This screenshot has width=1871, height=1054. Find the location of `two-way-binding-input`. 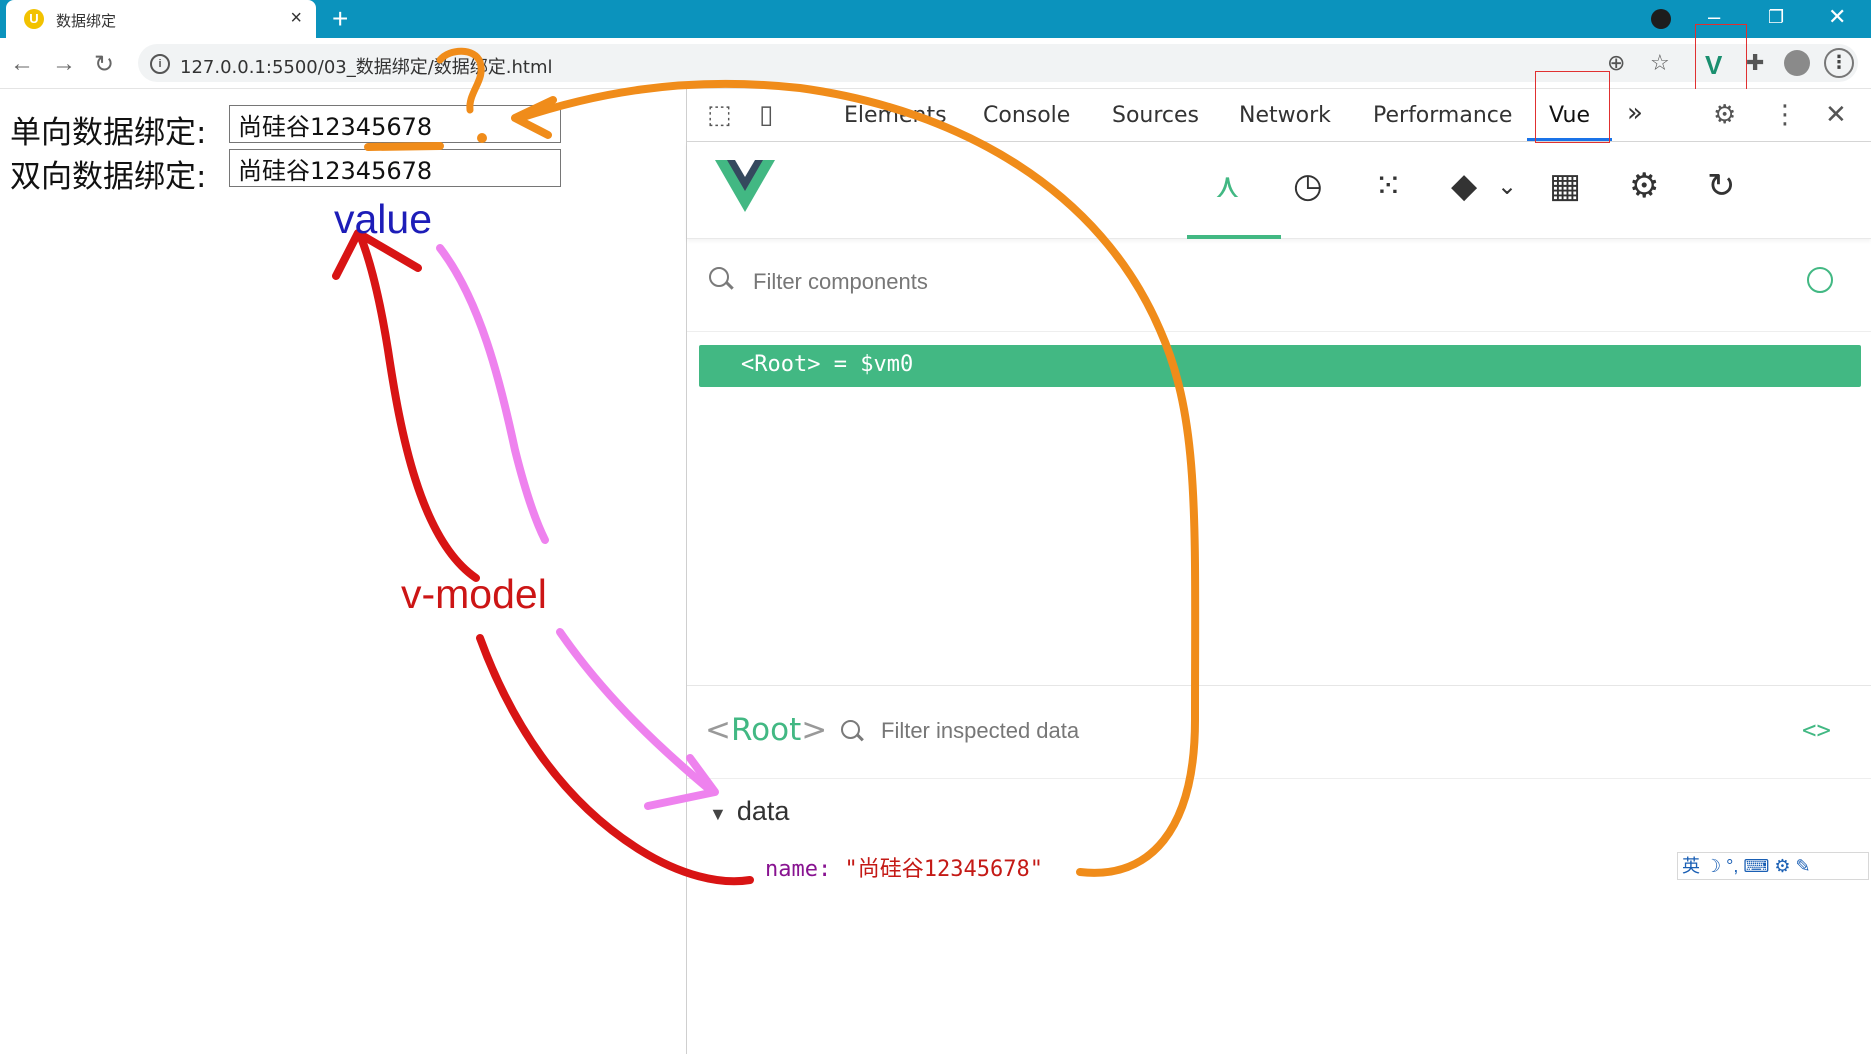

two-way-binding-input is located at coordinates (395, 168).